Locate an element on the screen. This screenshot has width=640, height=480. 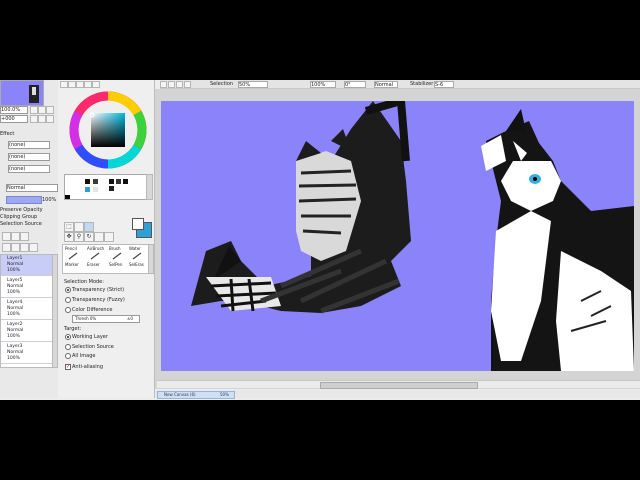
magic-wand-tool-icon is located at coordinates (89, 227).